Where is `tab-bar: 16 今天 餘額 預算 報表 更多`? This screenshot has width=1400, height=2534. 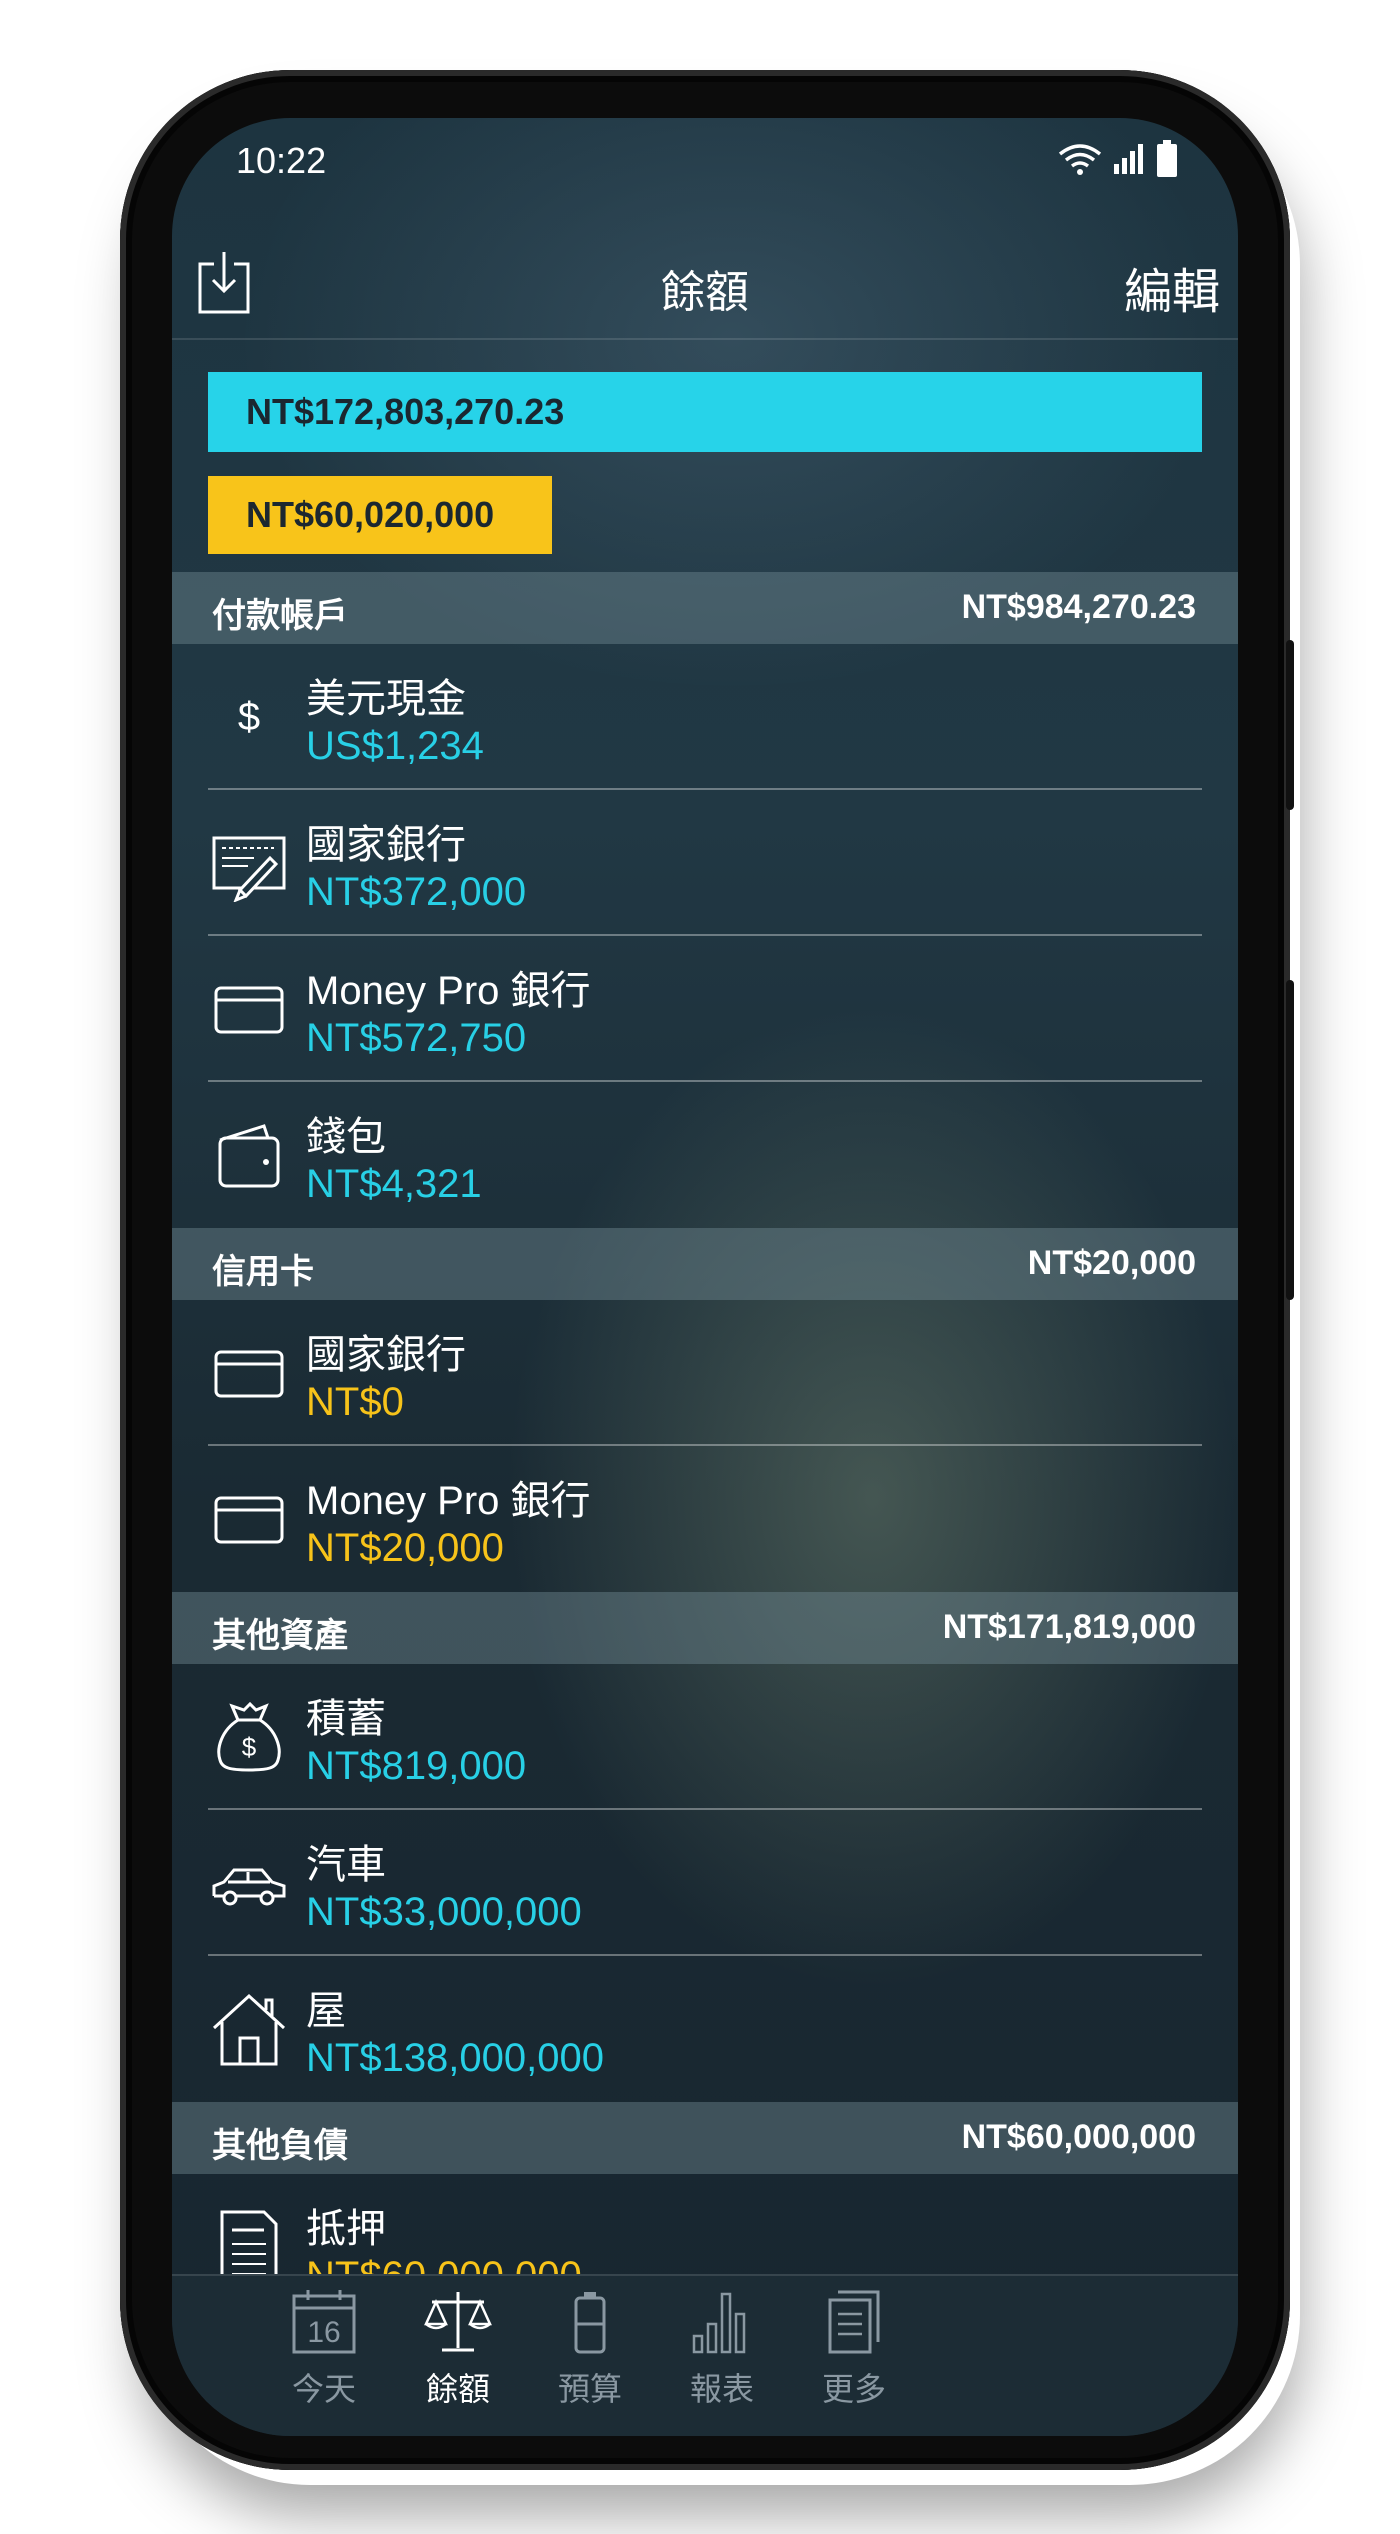 tab-bar: 16 今天 餘額 預算 報表 更多 is located at coordinates (705, 2355).